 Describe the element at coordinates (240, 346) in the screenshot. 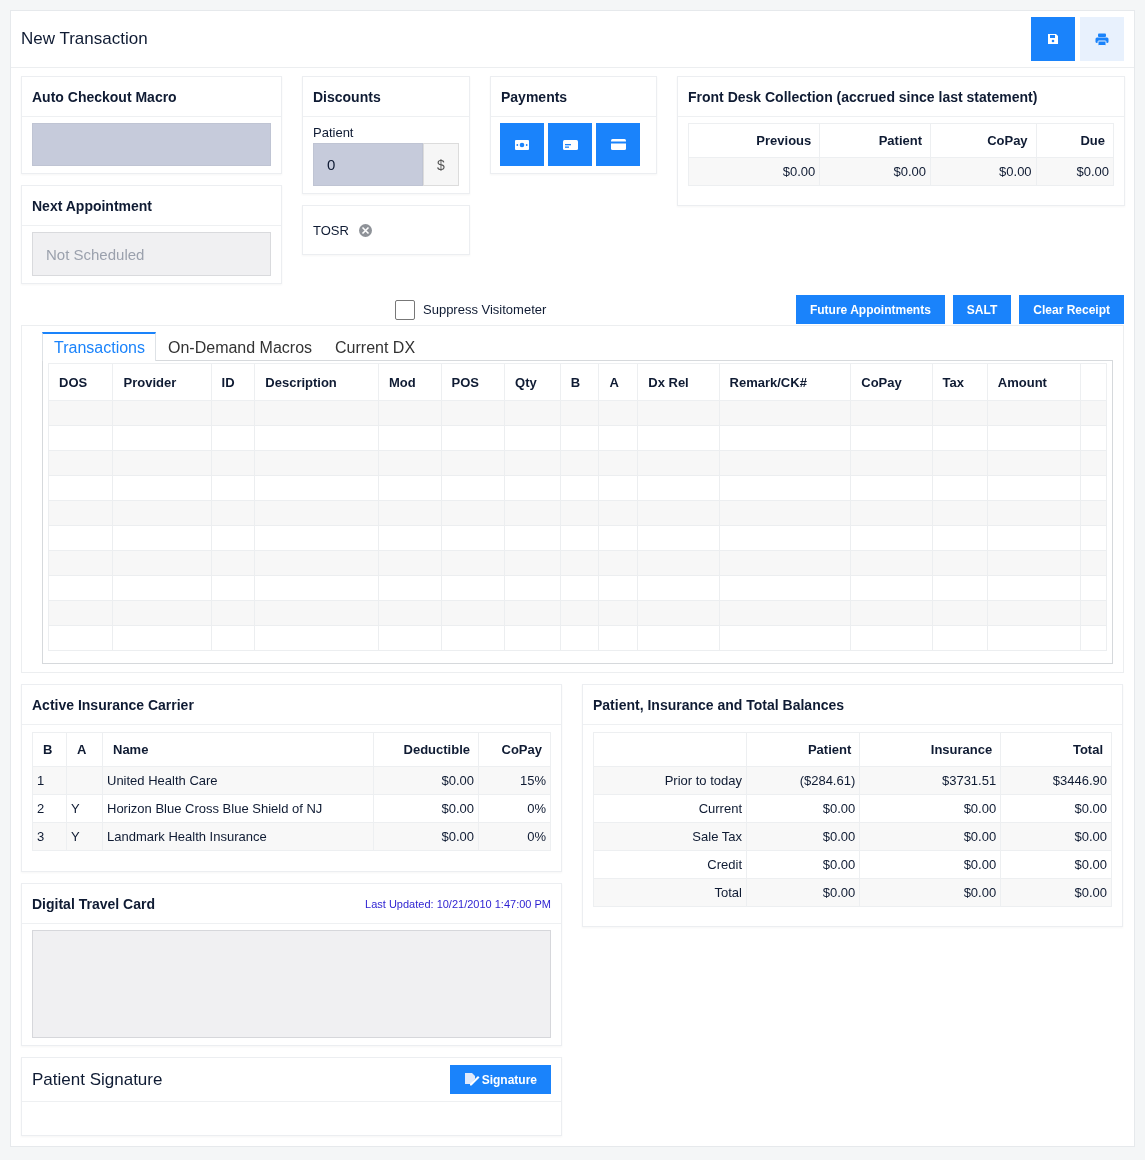

I see `tab: On-Demand Macros` at that location.